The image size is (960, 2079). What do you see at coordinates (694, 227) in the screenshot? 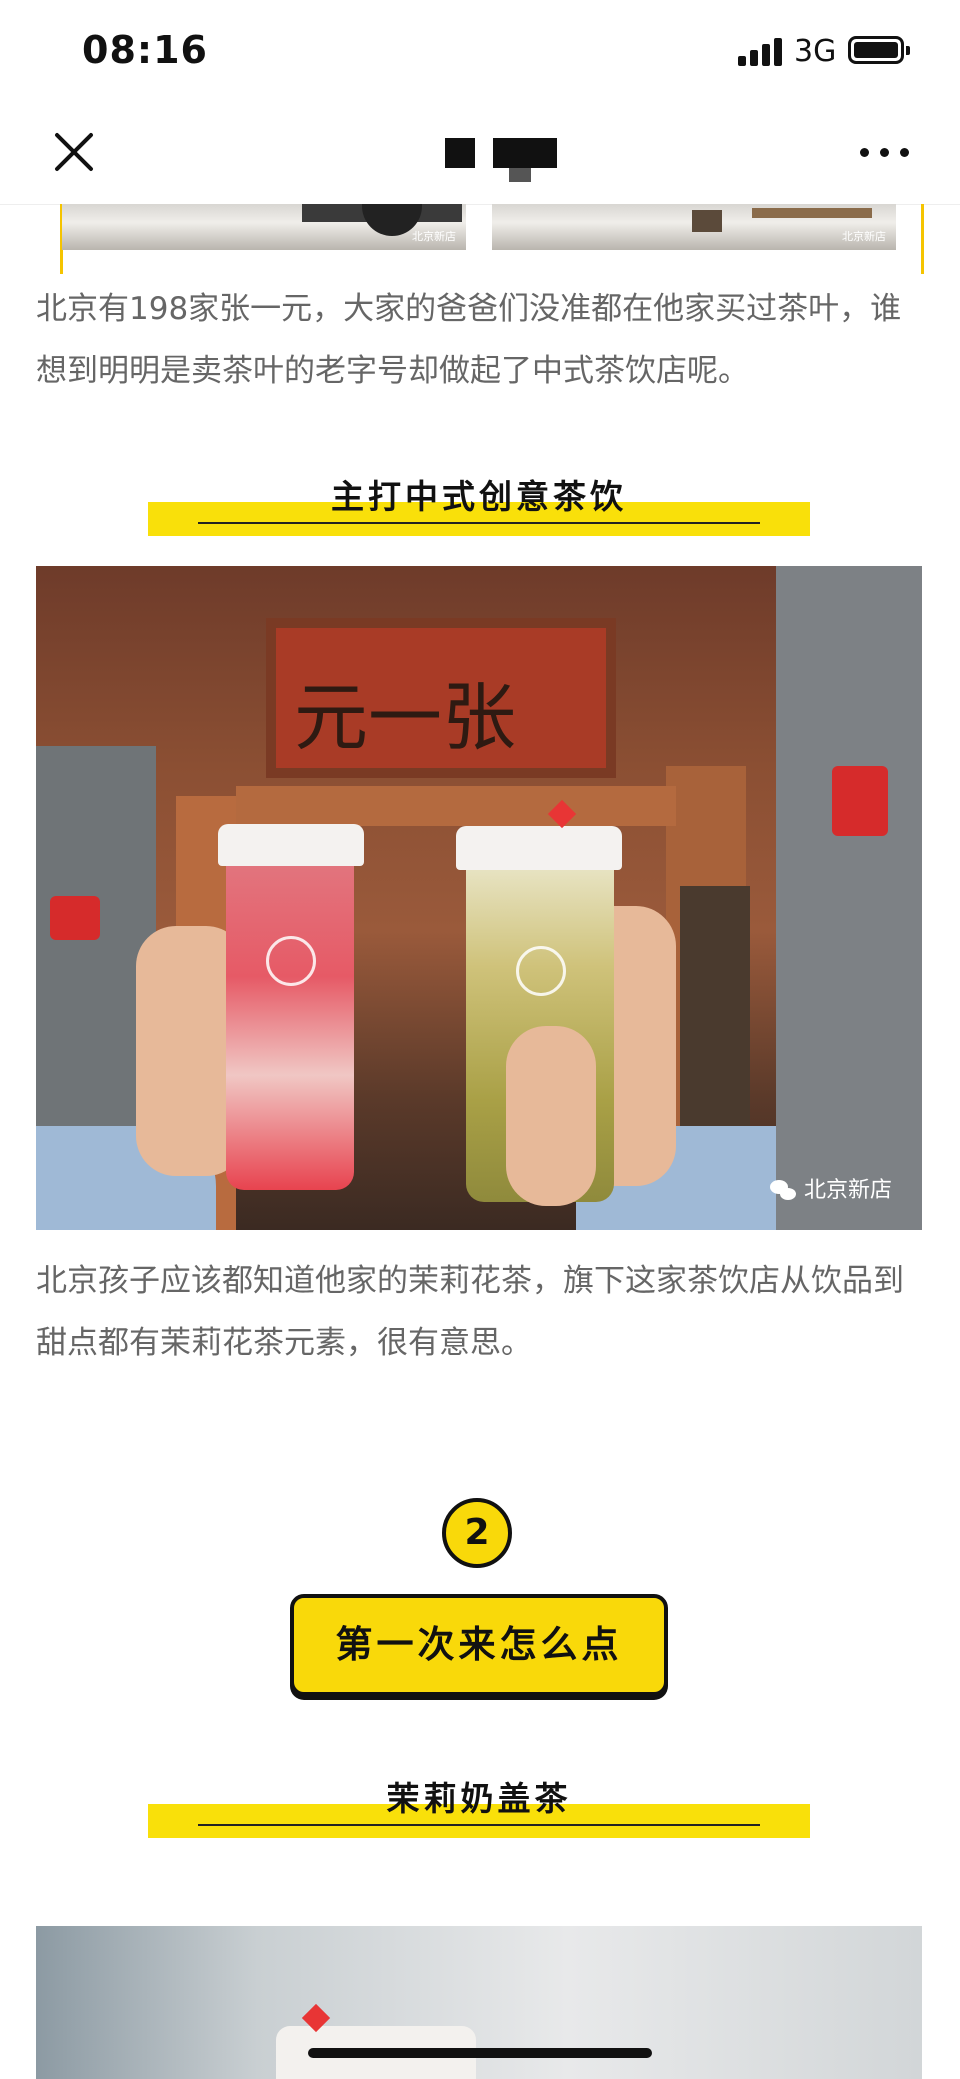
I see `top-photo-right: 北京新店` at bounding box center [694, 227].